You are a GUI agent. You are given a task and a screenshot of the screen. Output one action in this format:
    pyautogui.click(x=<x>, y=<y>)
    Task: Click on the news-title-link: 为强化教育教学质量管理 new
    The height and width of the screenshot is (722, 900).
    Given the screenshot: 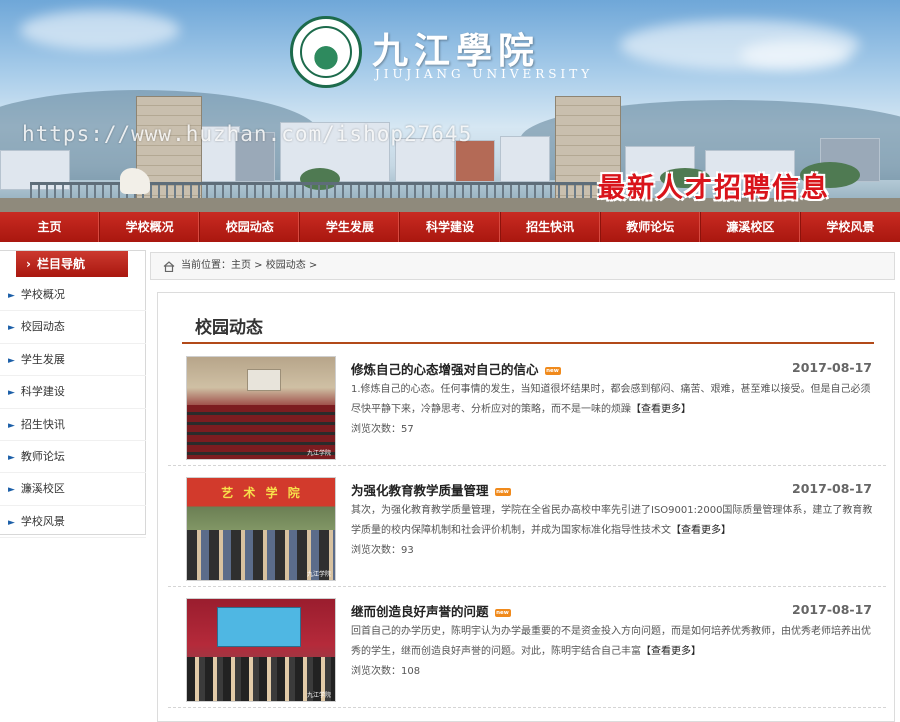 What is the action you would take?
    pyautogui.click(x=431, y=489)
    